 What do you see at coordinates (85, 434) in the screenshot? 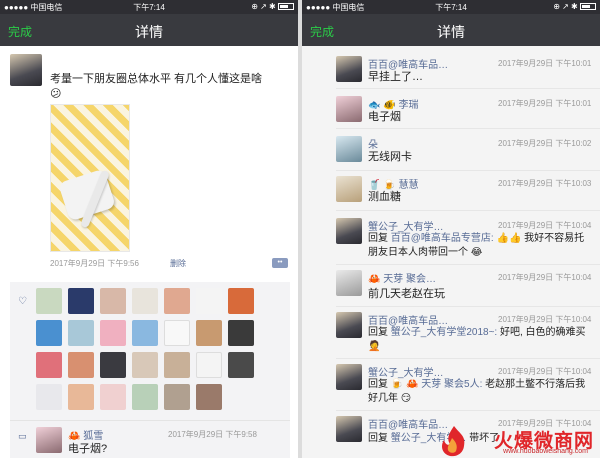
I see `commenter-name: 🦀 狐雪` at bounding box center [85, 434].